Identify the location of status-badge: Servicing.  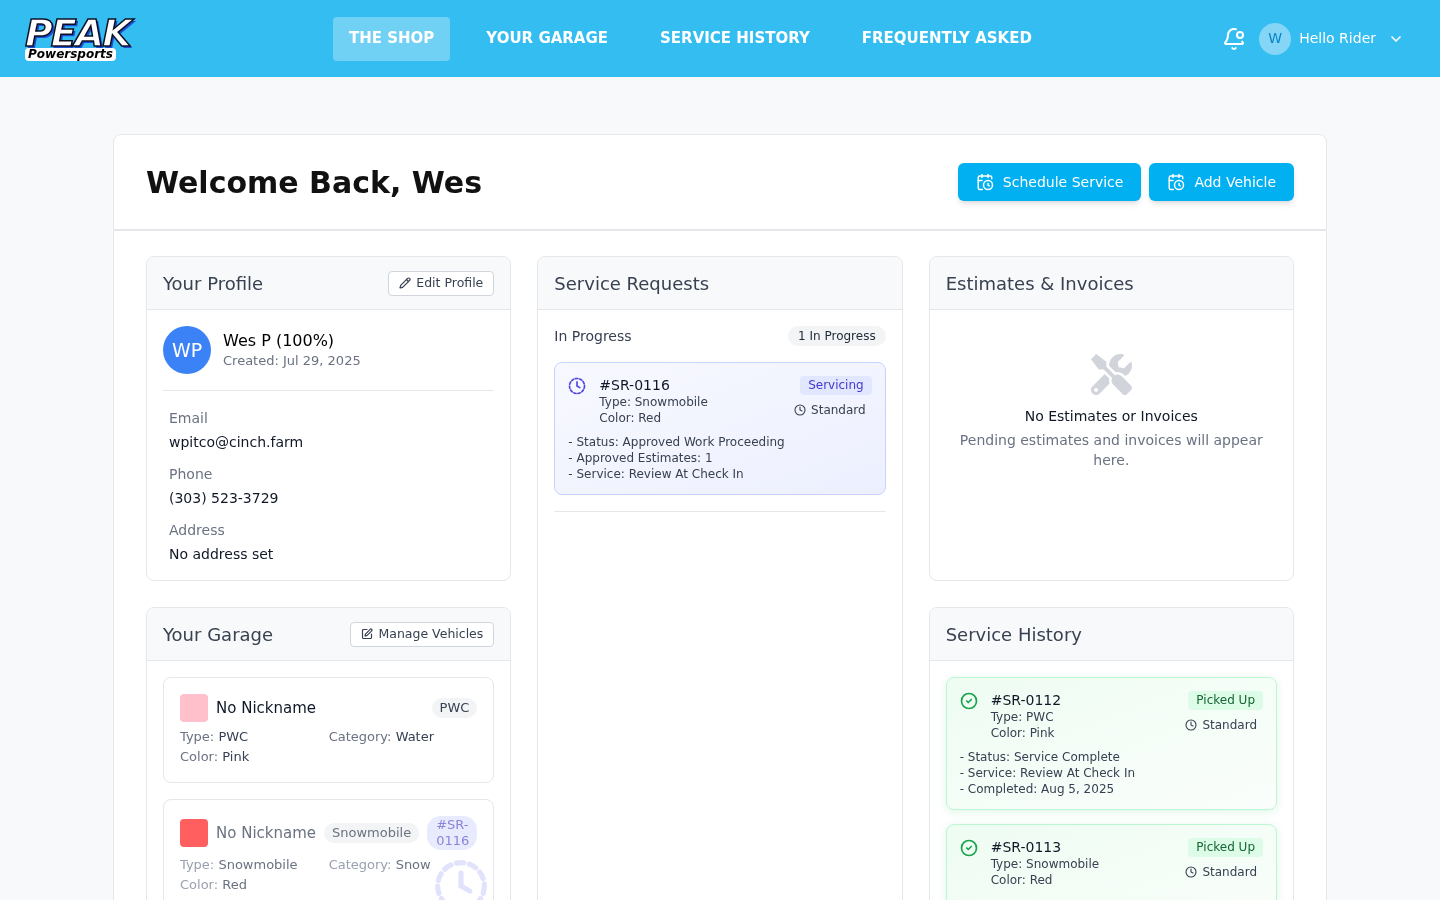
(836, 385).